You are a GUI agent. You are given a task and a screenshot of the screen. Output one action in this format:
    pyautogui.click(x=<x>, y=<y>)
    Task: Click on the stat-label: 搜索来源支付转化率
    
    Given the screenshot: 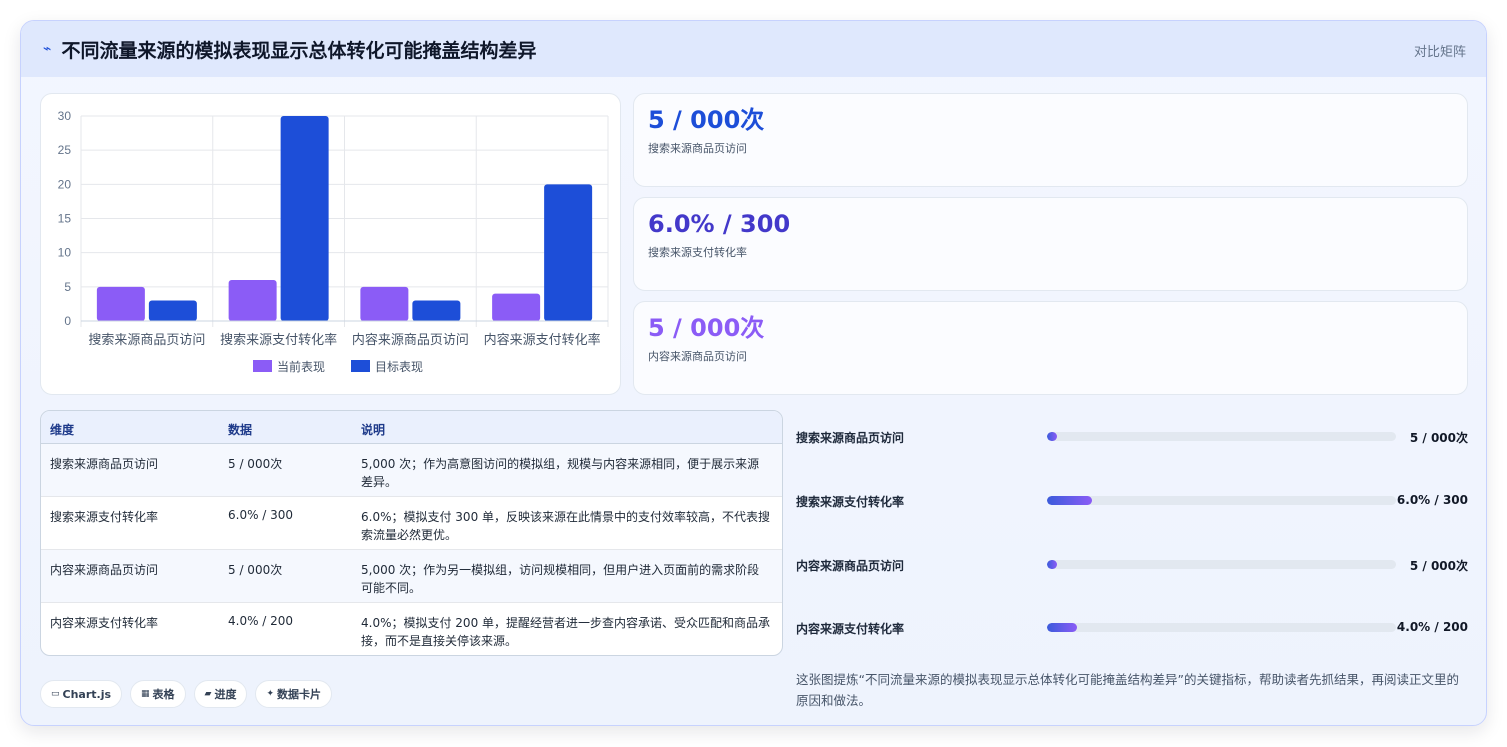 What is the action you would take?
    pyautogui.click(x=697, y=252)
    